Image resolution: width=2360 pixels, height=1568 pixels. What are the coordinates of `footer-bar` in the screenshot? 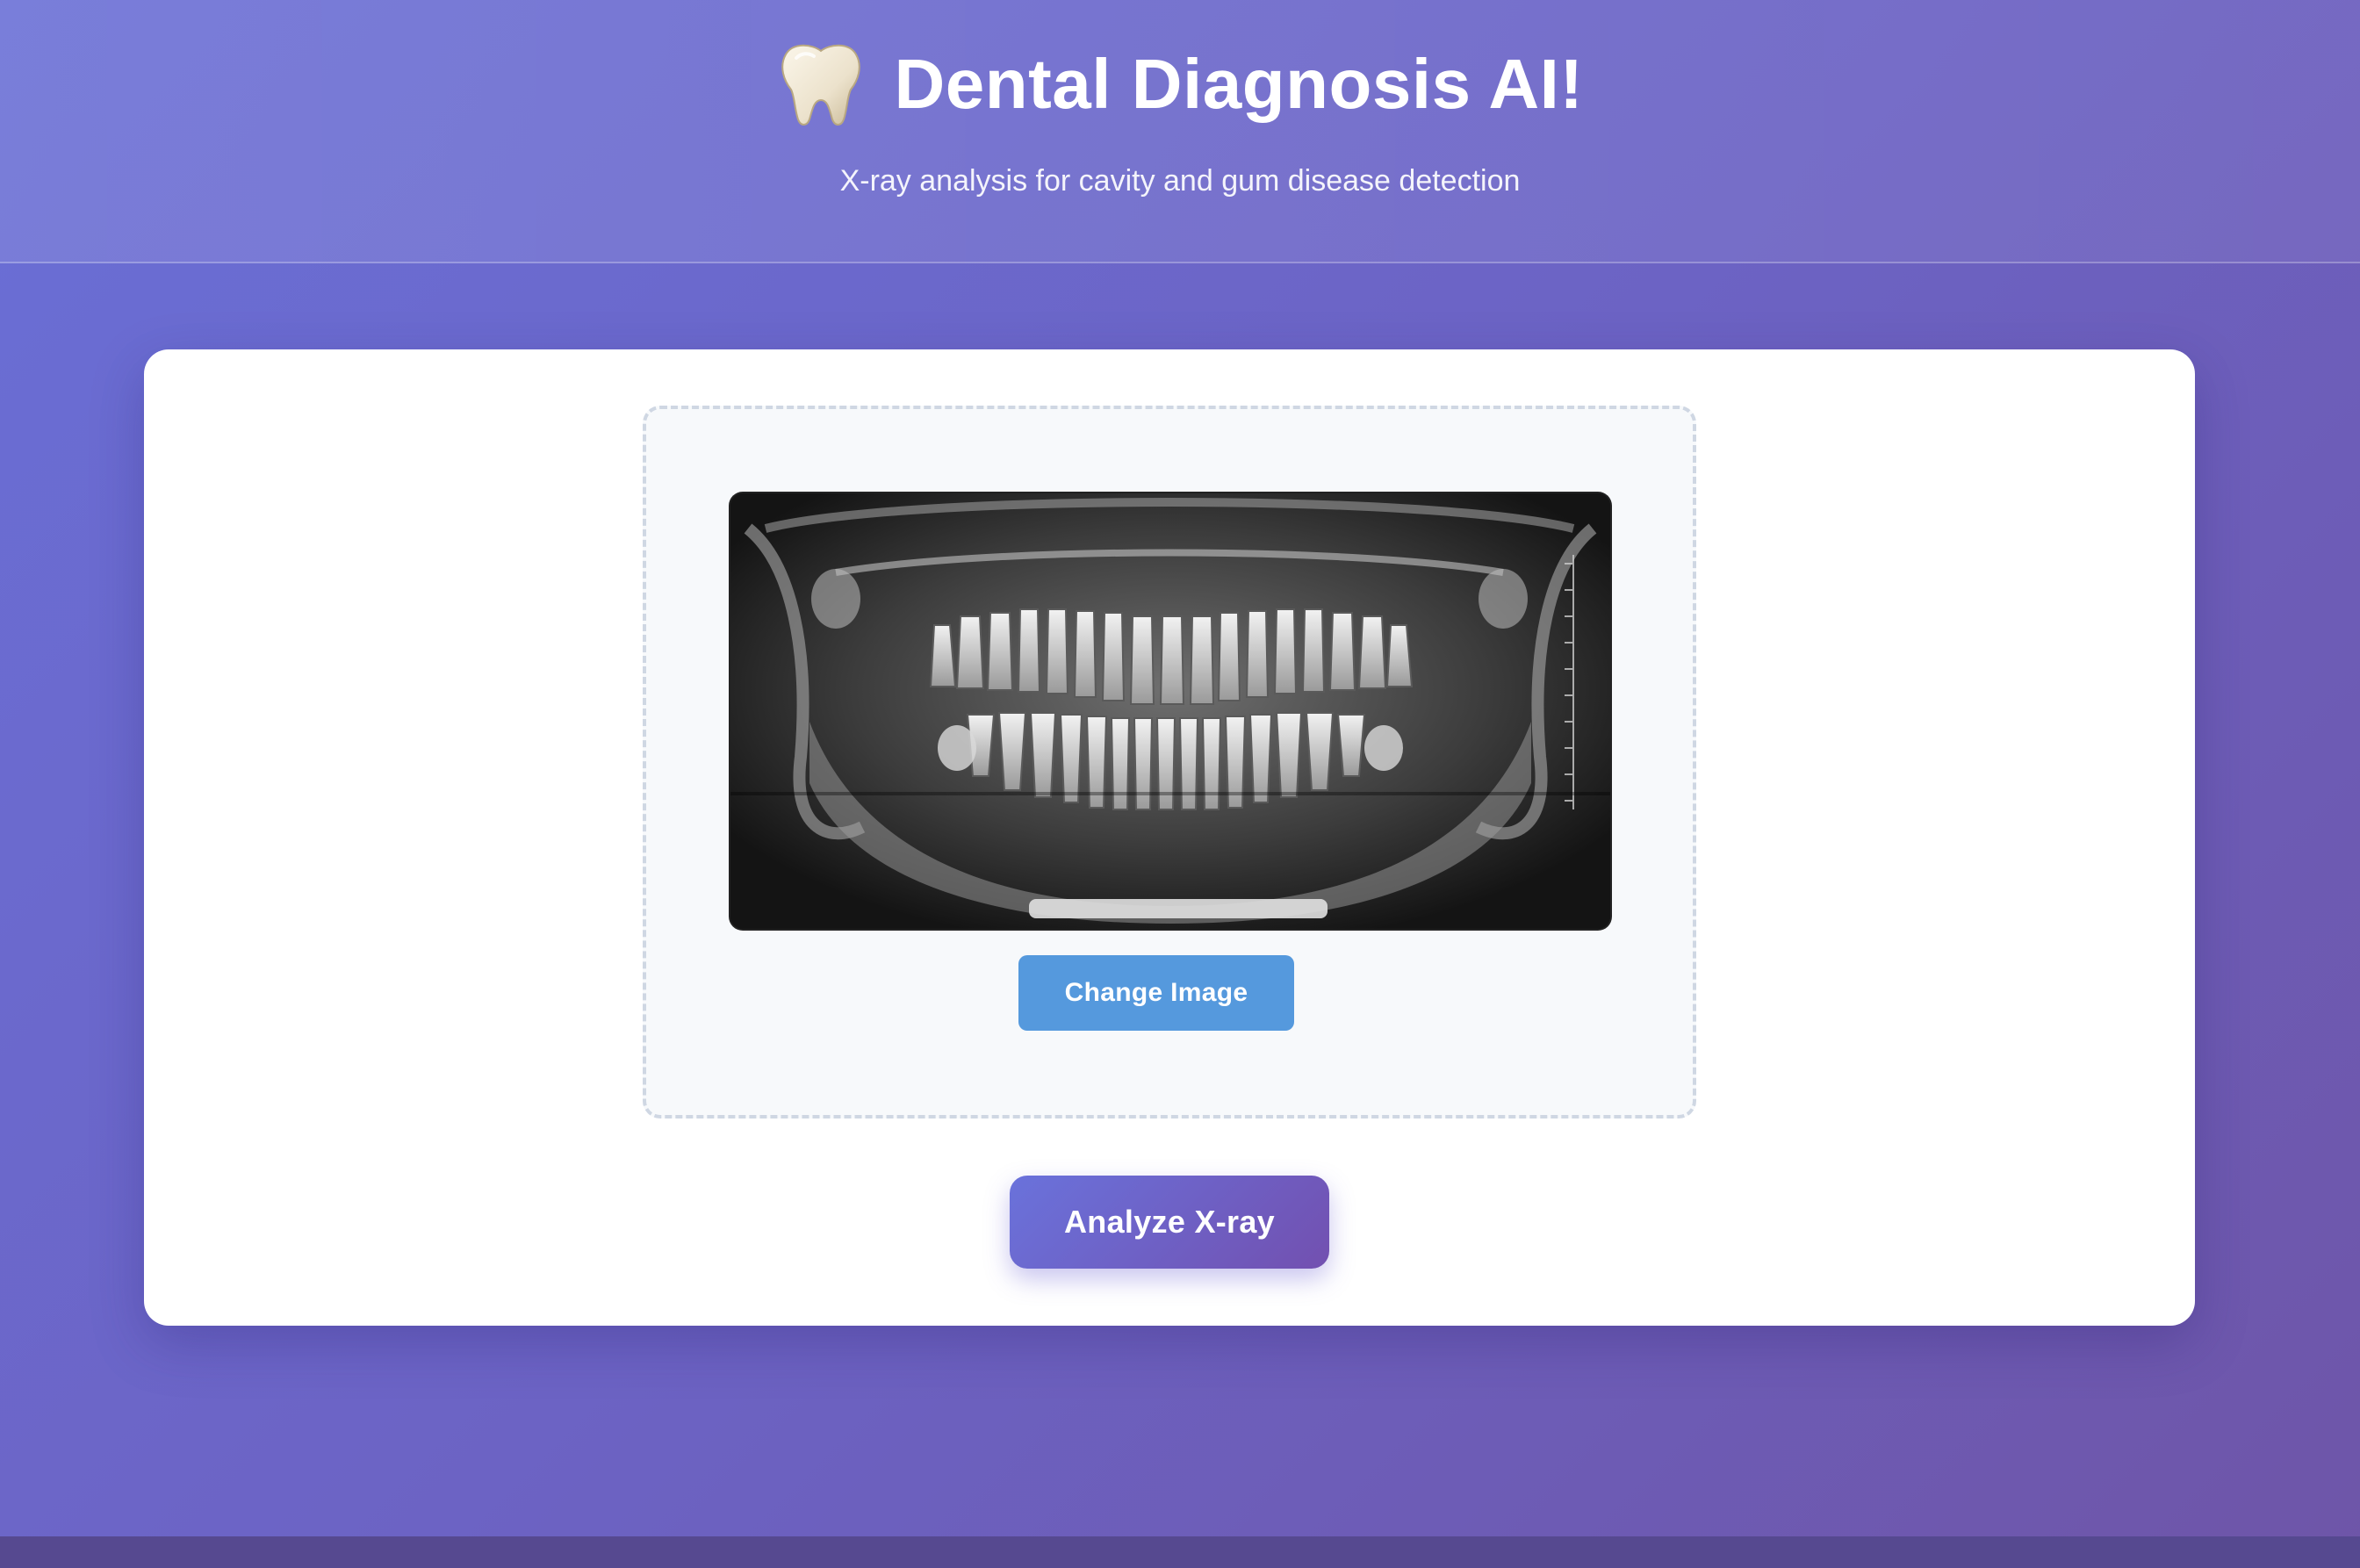 It's located at (1180, 1552).